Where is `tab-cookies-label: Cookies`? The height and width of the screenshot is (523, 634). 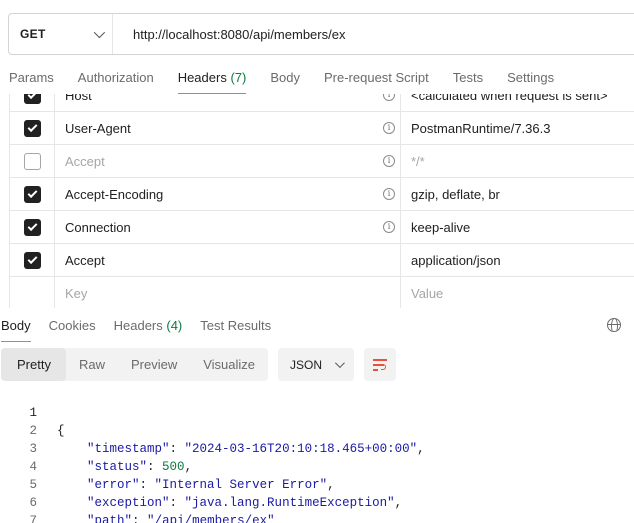
tab-cookies-label: Cookies is located at coordinates (72, 325).